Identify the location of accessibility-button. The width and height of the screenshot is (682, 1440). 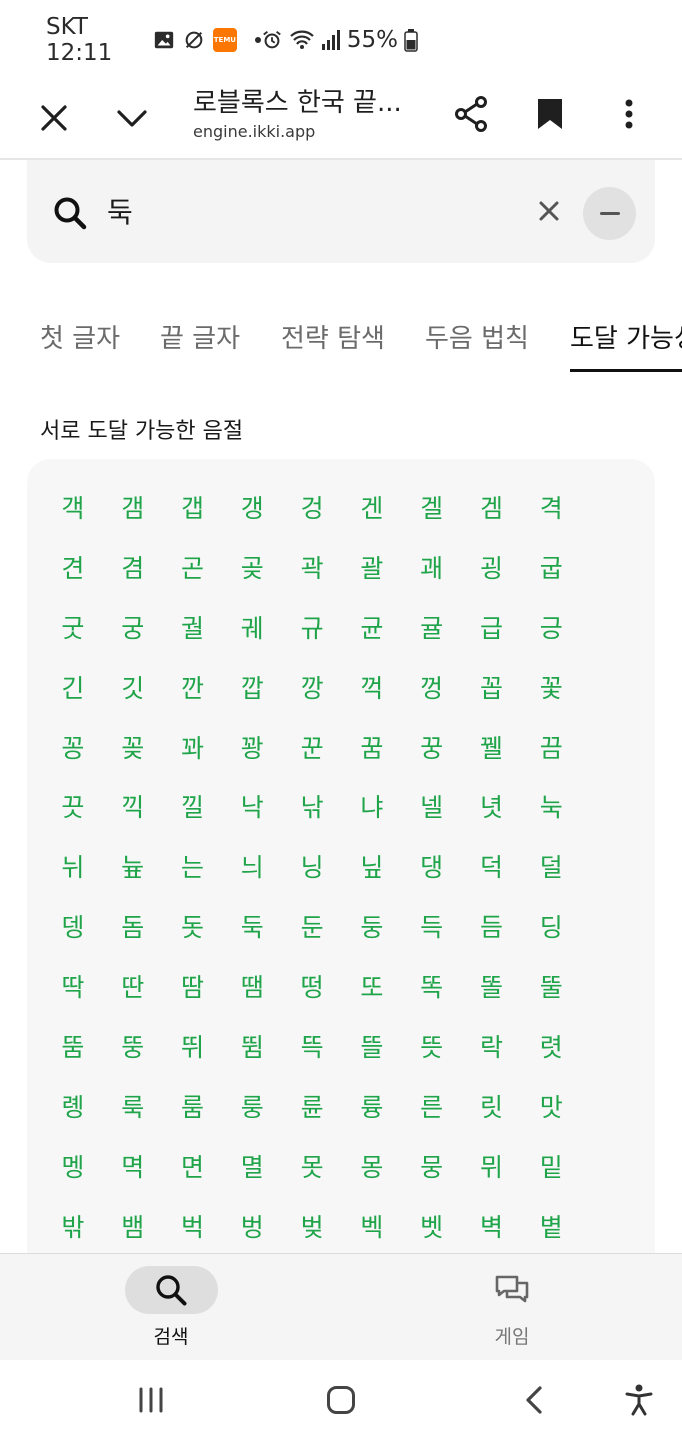
(639, 1400).